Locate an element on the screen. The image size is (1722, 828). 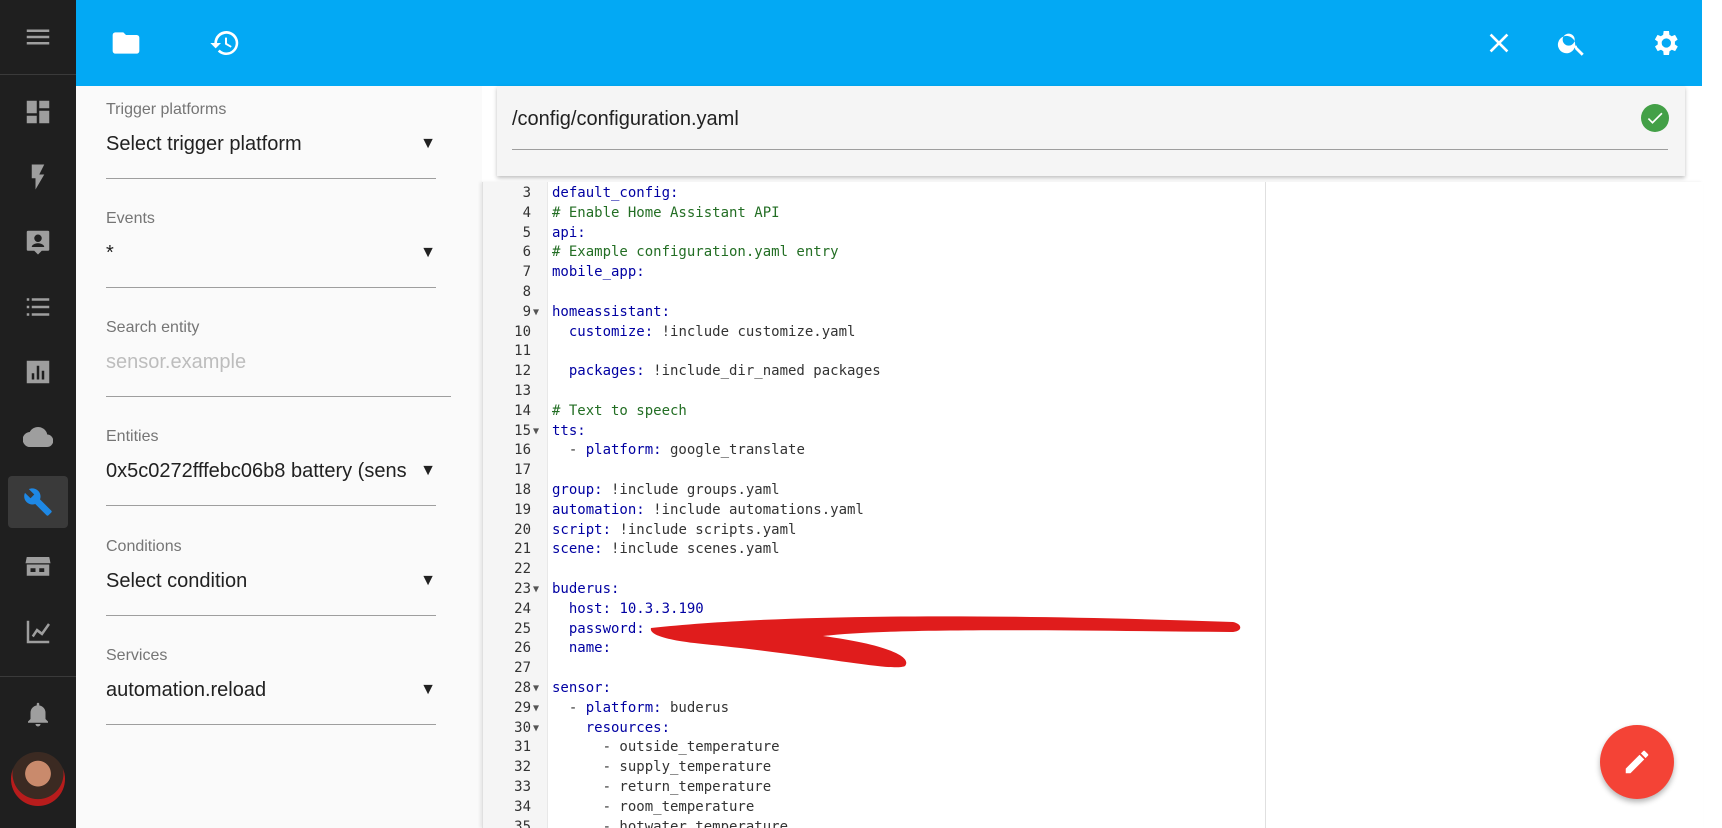
line-number: 28 is located at coordinates (522, 688).